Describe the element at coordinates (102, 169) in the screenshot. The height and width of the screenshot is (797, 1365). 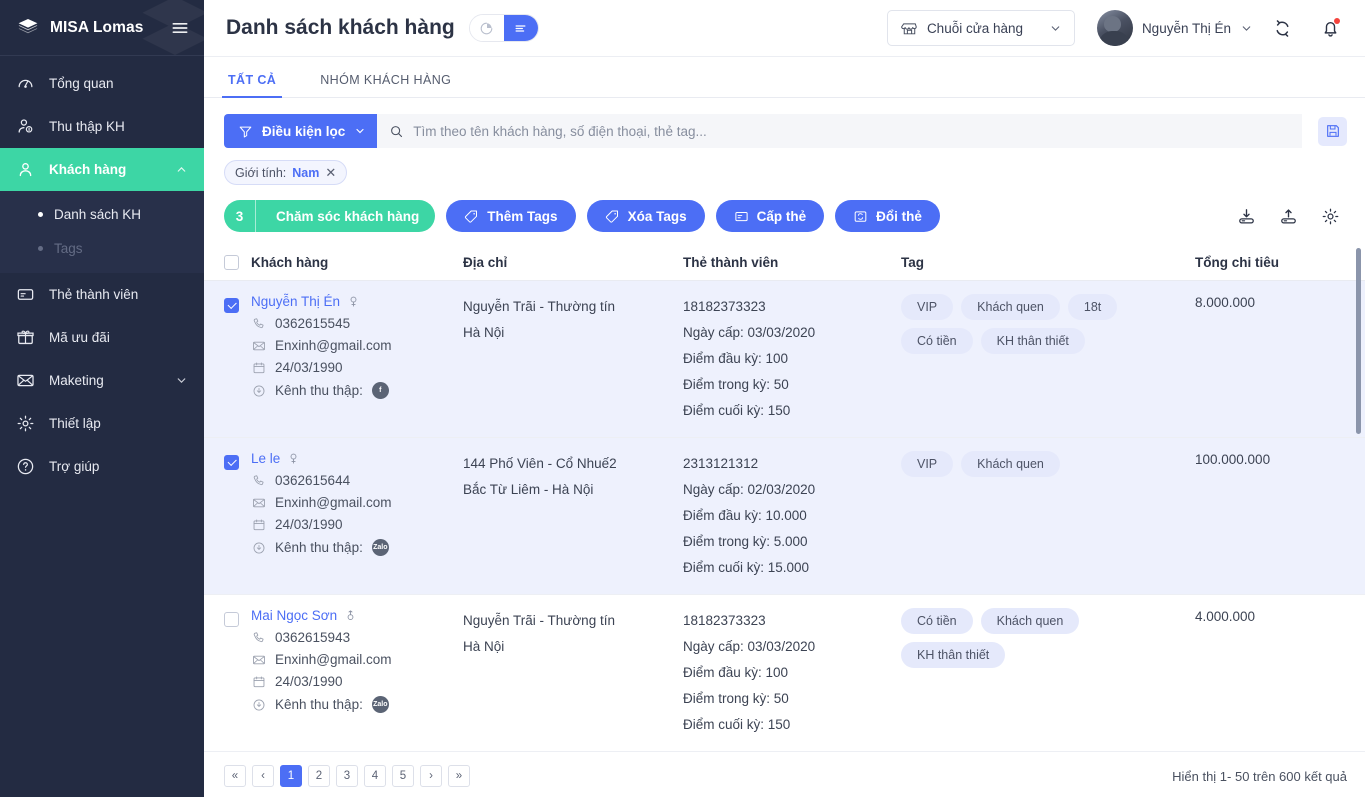
I see `sidebar-item-khach-hang: Khách hàng` at that location.